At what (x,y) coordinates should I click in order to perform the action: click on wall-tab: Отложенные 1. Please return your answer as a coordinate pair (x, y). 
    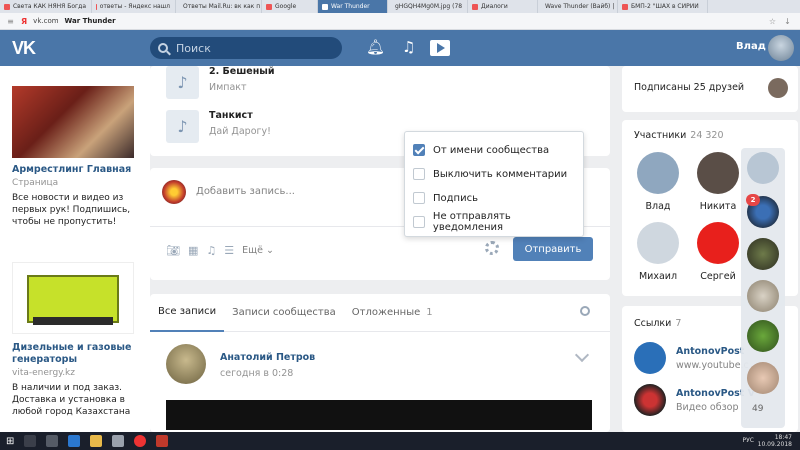
    Looking at the image, I should click on (392, 313).